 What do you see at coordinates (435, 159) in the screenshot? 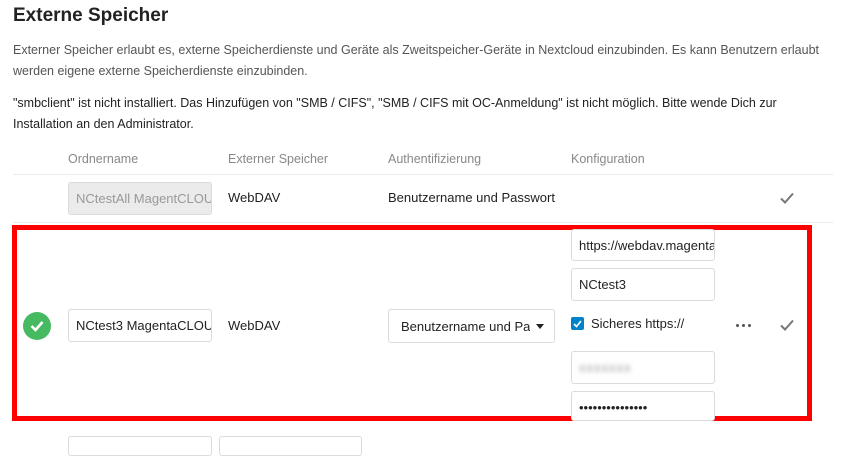
I see `header-authentication: Authentifizierung` at bounding box center [435, 159].